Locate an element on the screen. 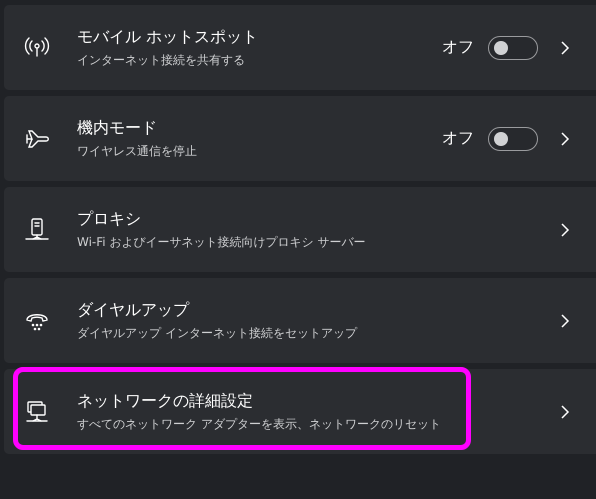 The height and width of the screenshot is (499, 596). setting-description: Wi-Fi およびイーサネット接続向けプロキシ サーバー is located at coordinates (221, 242).